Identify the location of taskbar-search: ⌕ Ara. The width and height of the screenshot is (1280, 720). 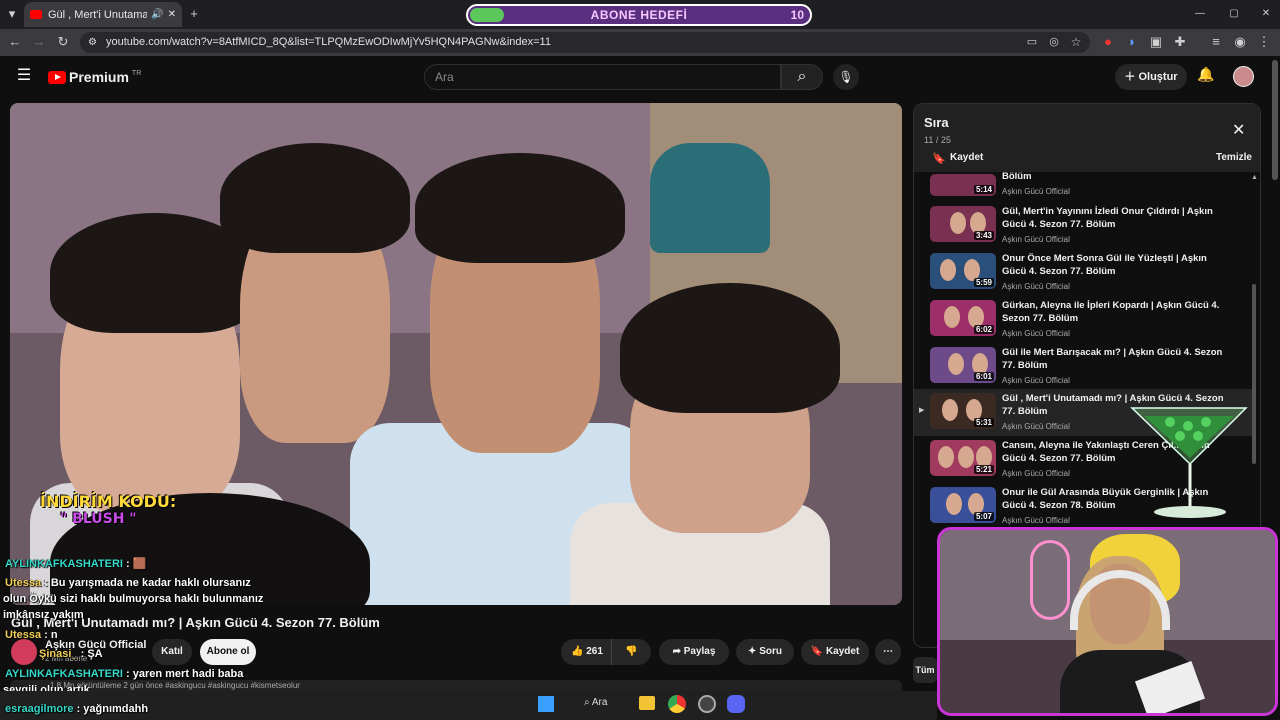
(595, 702).